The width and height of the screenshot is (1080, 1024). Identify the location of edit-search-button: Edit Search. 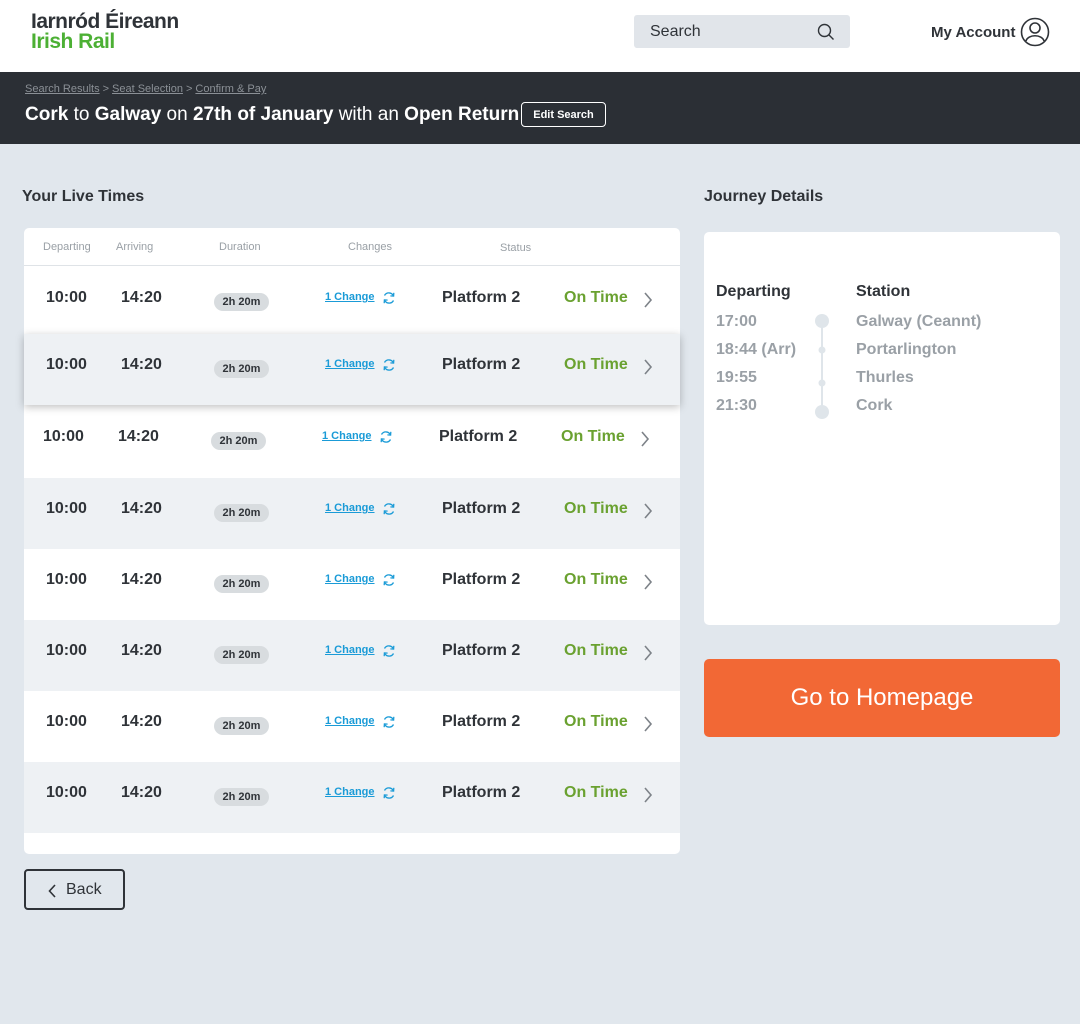
(563, 114).